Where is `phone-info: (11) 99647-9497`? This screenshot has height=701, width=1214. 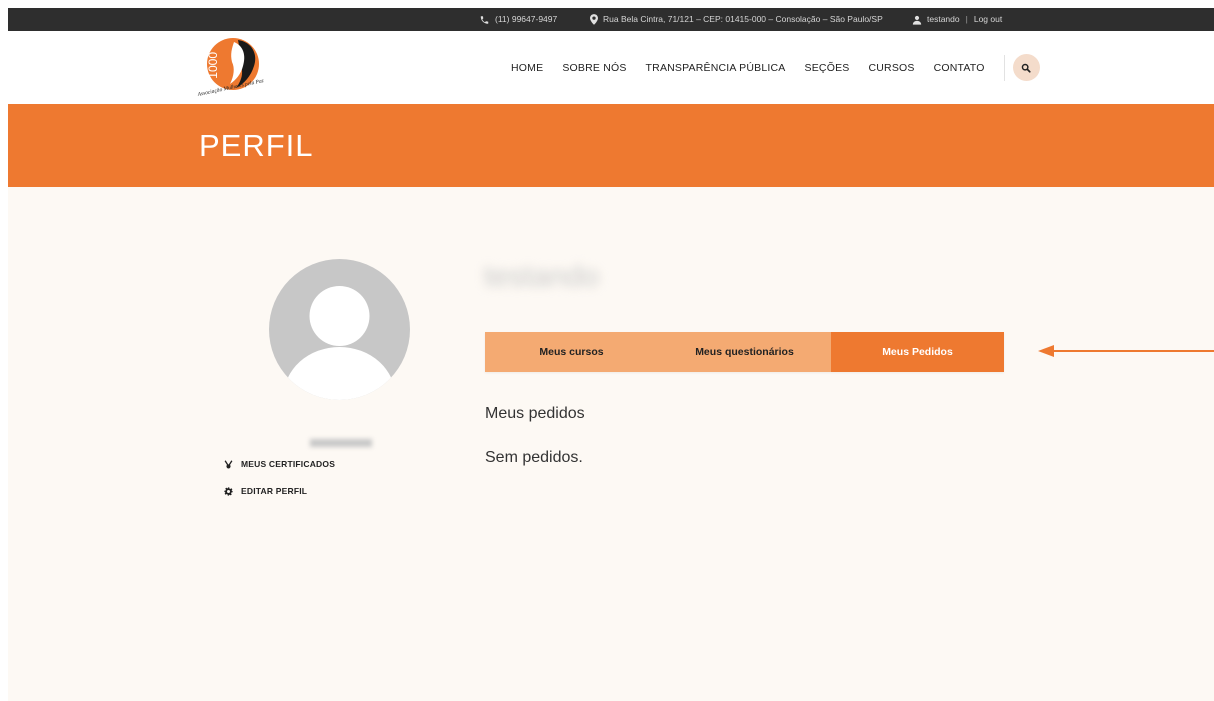
phone-info: (11) 99647-9497 is located at coordinates (518, 19).